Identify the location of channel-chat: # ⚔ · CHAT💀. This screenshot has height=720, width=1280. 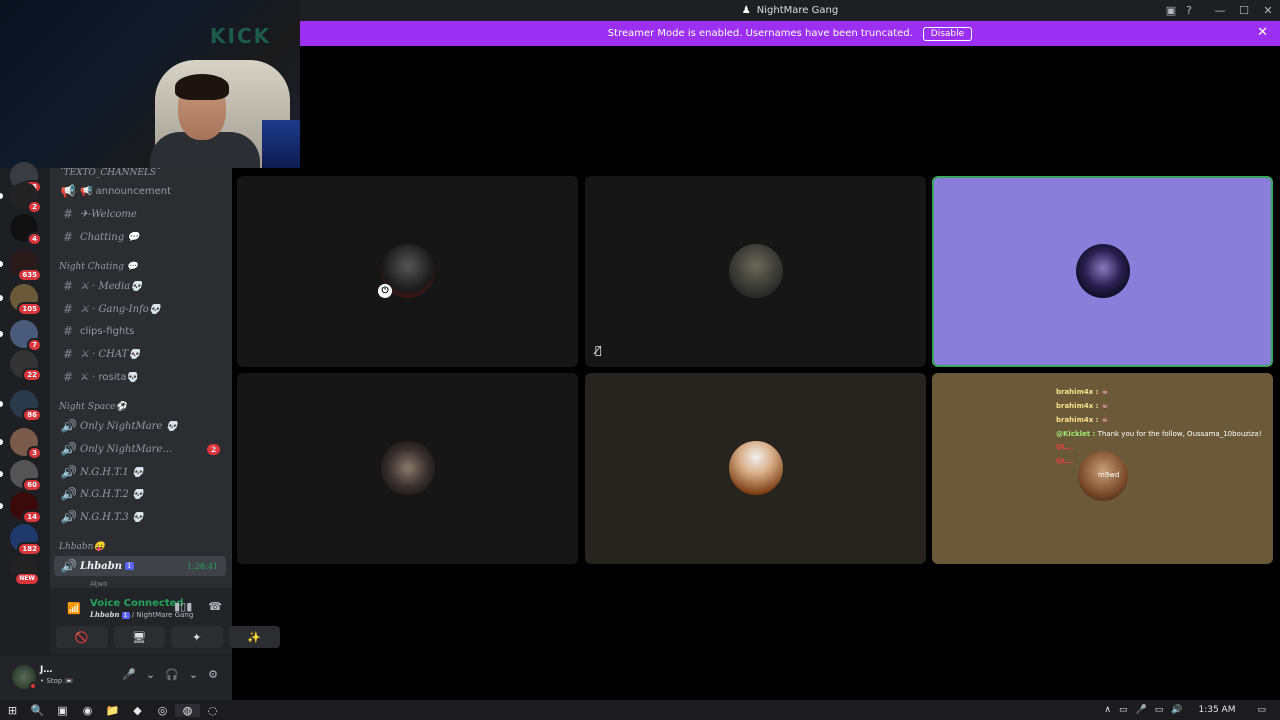
(140, 354).